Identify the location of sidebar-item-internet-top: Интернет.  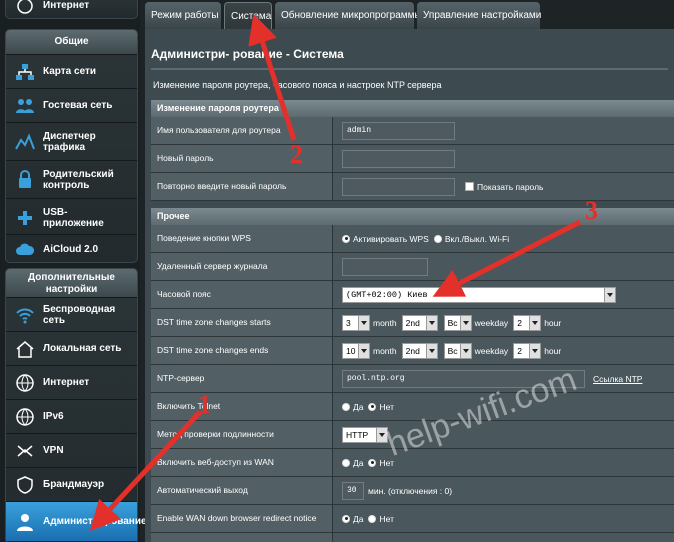
(71, 9).